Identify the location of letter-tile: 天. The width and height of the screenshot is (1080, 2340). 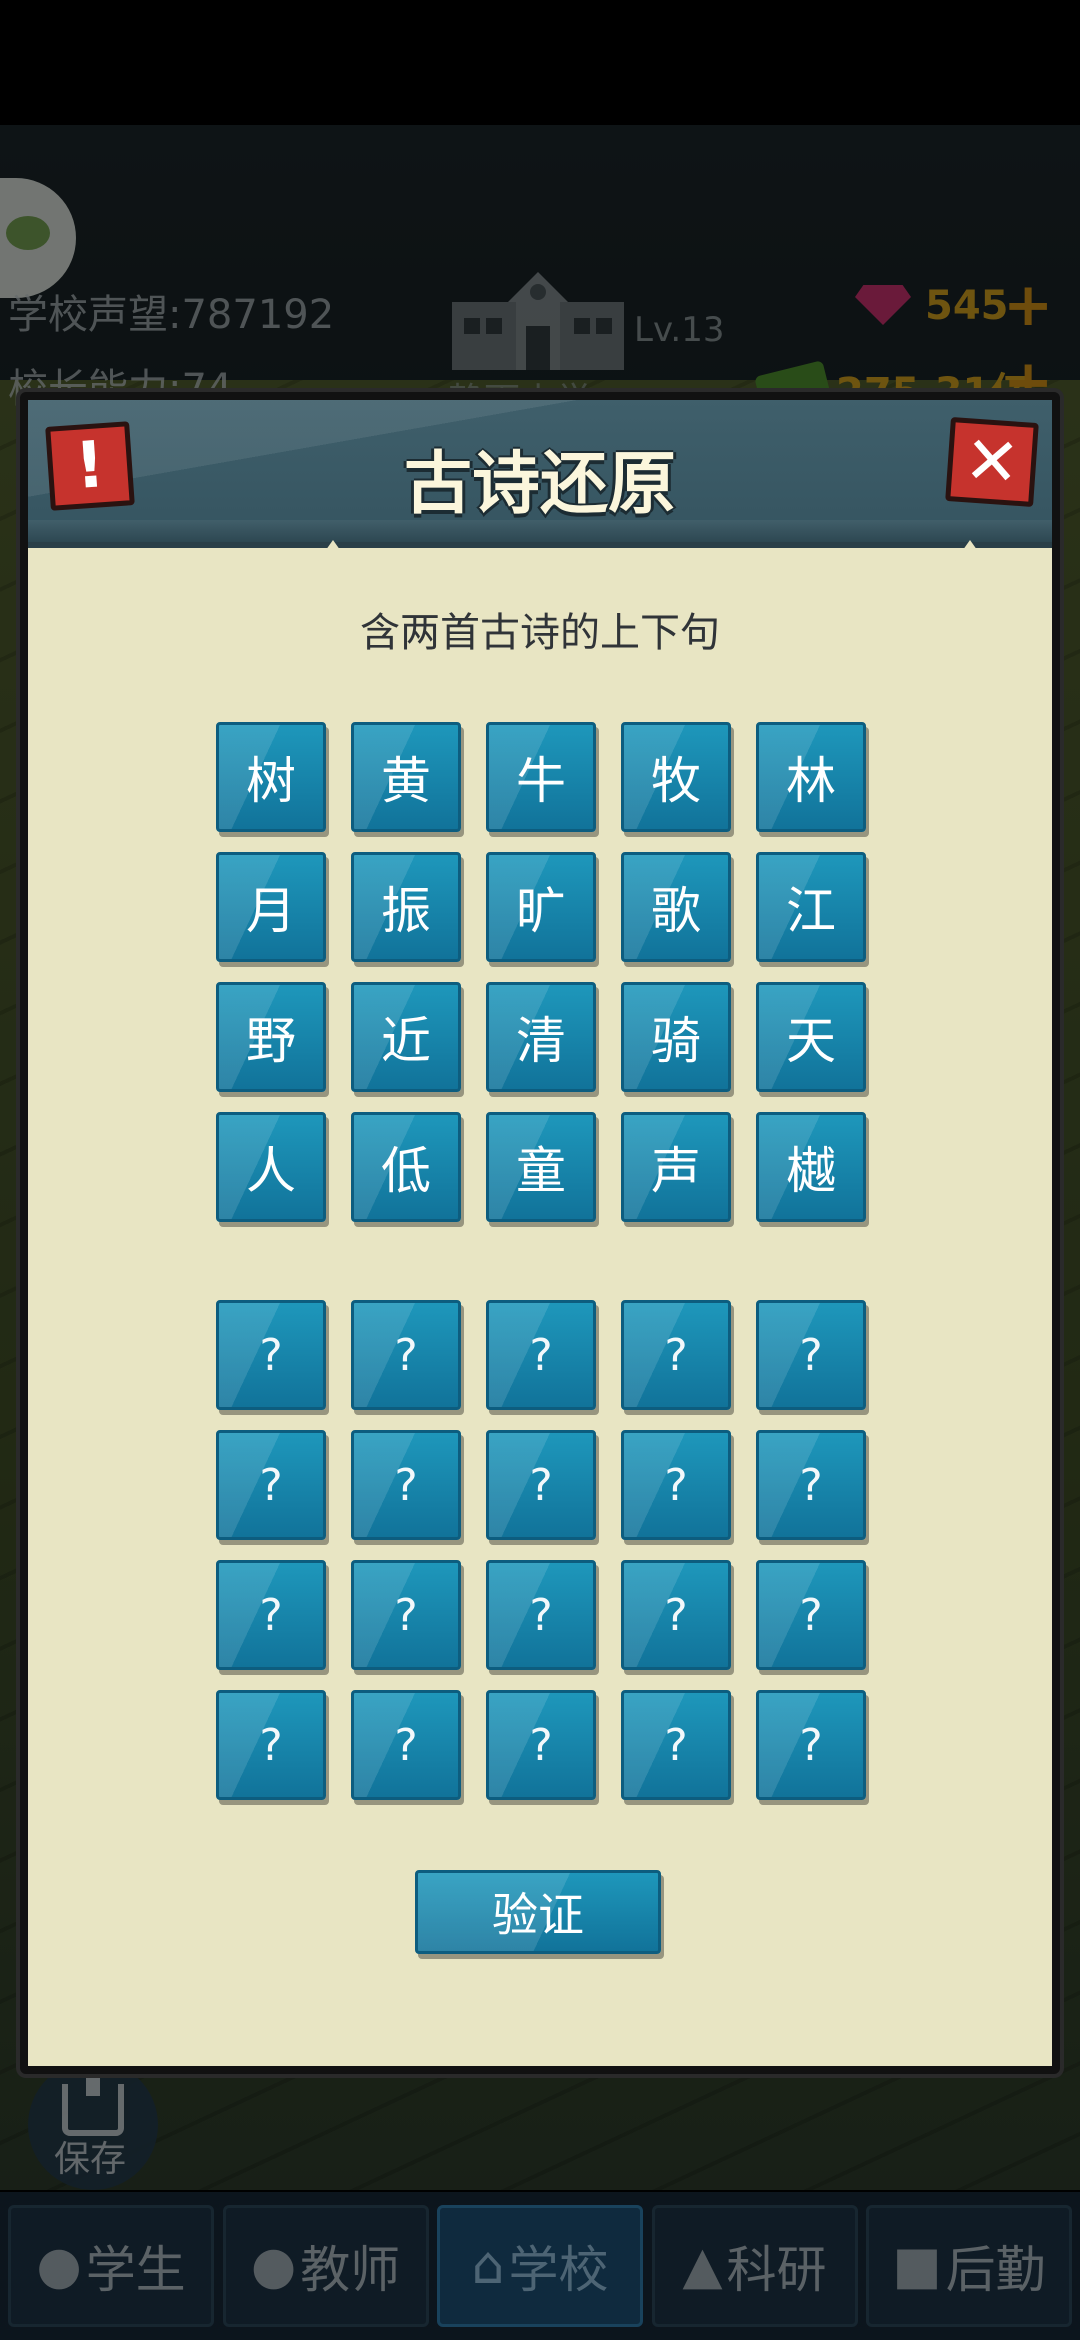
(811, 1037).